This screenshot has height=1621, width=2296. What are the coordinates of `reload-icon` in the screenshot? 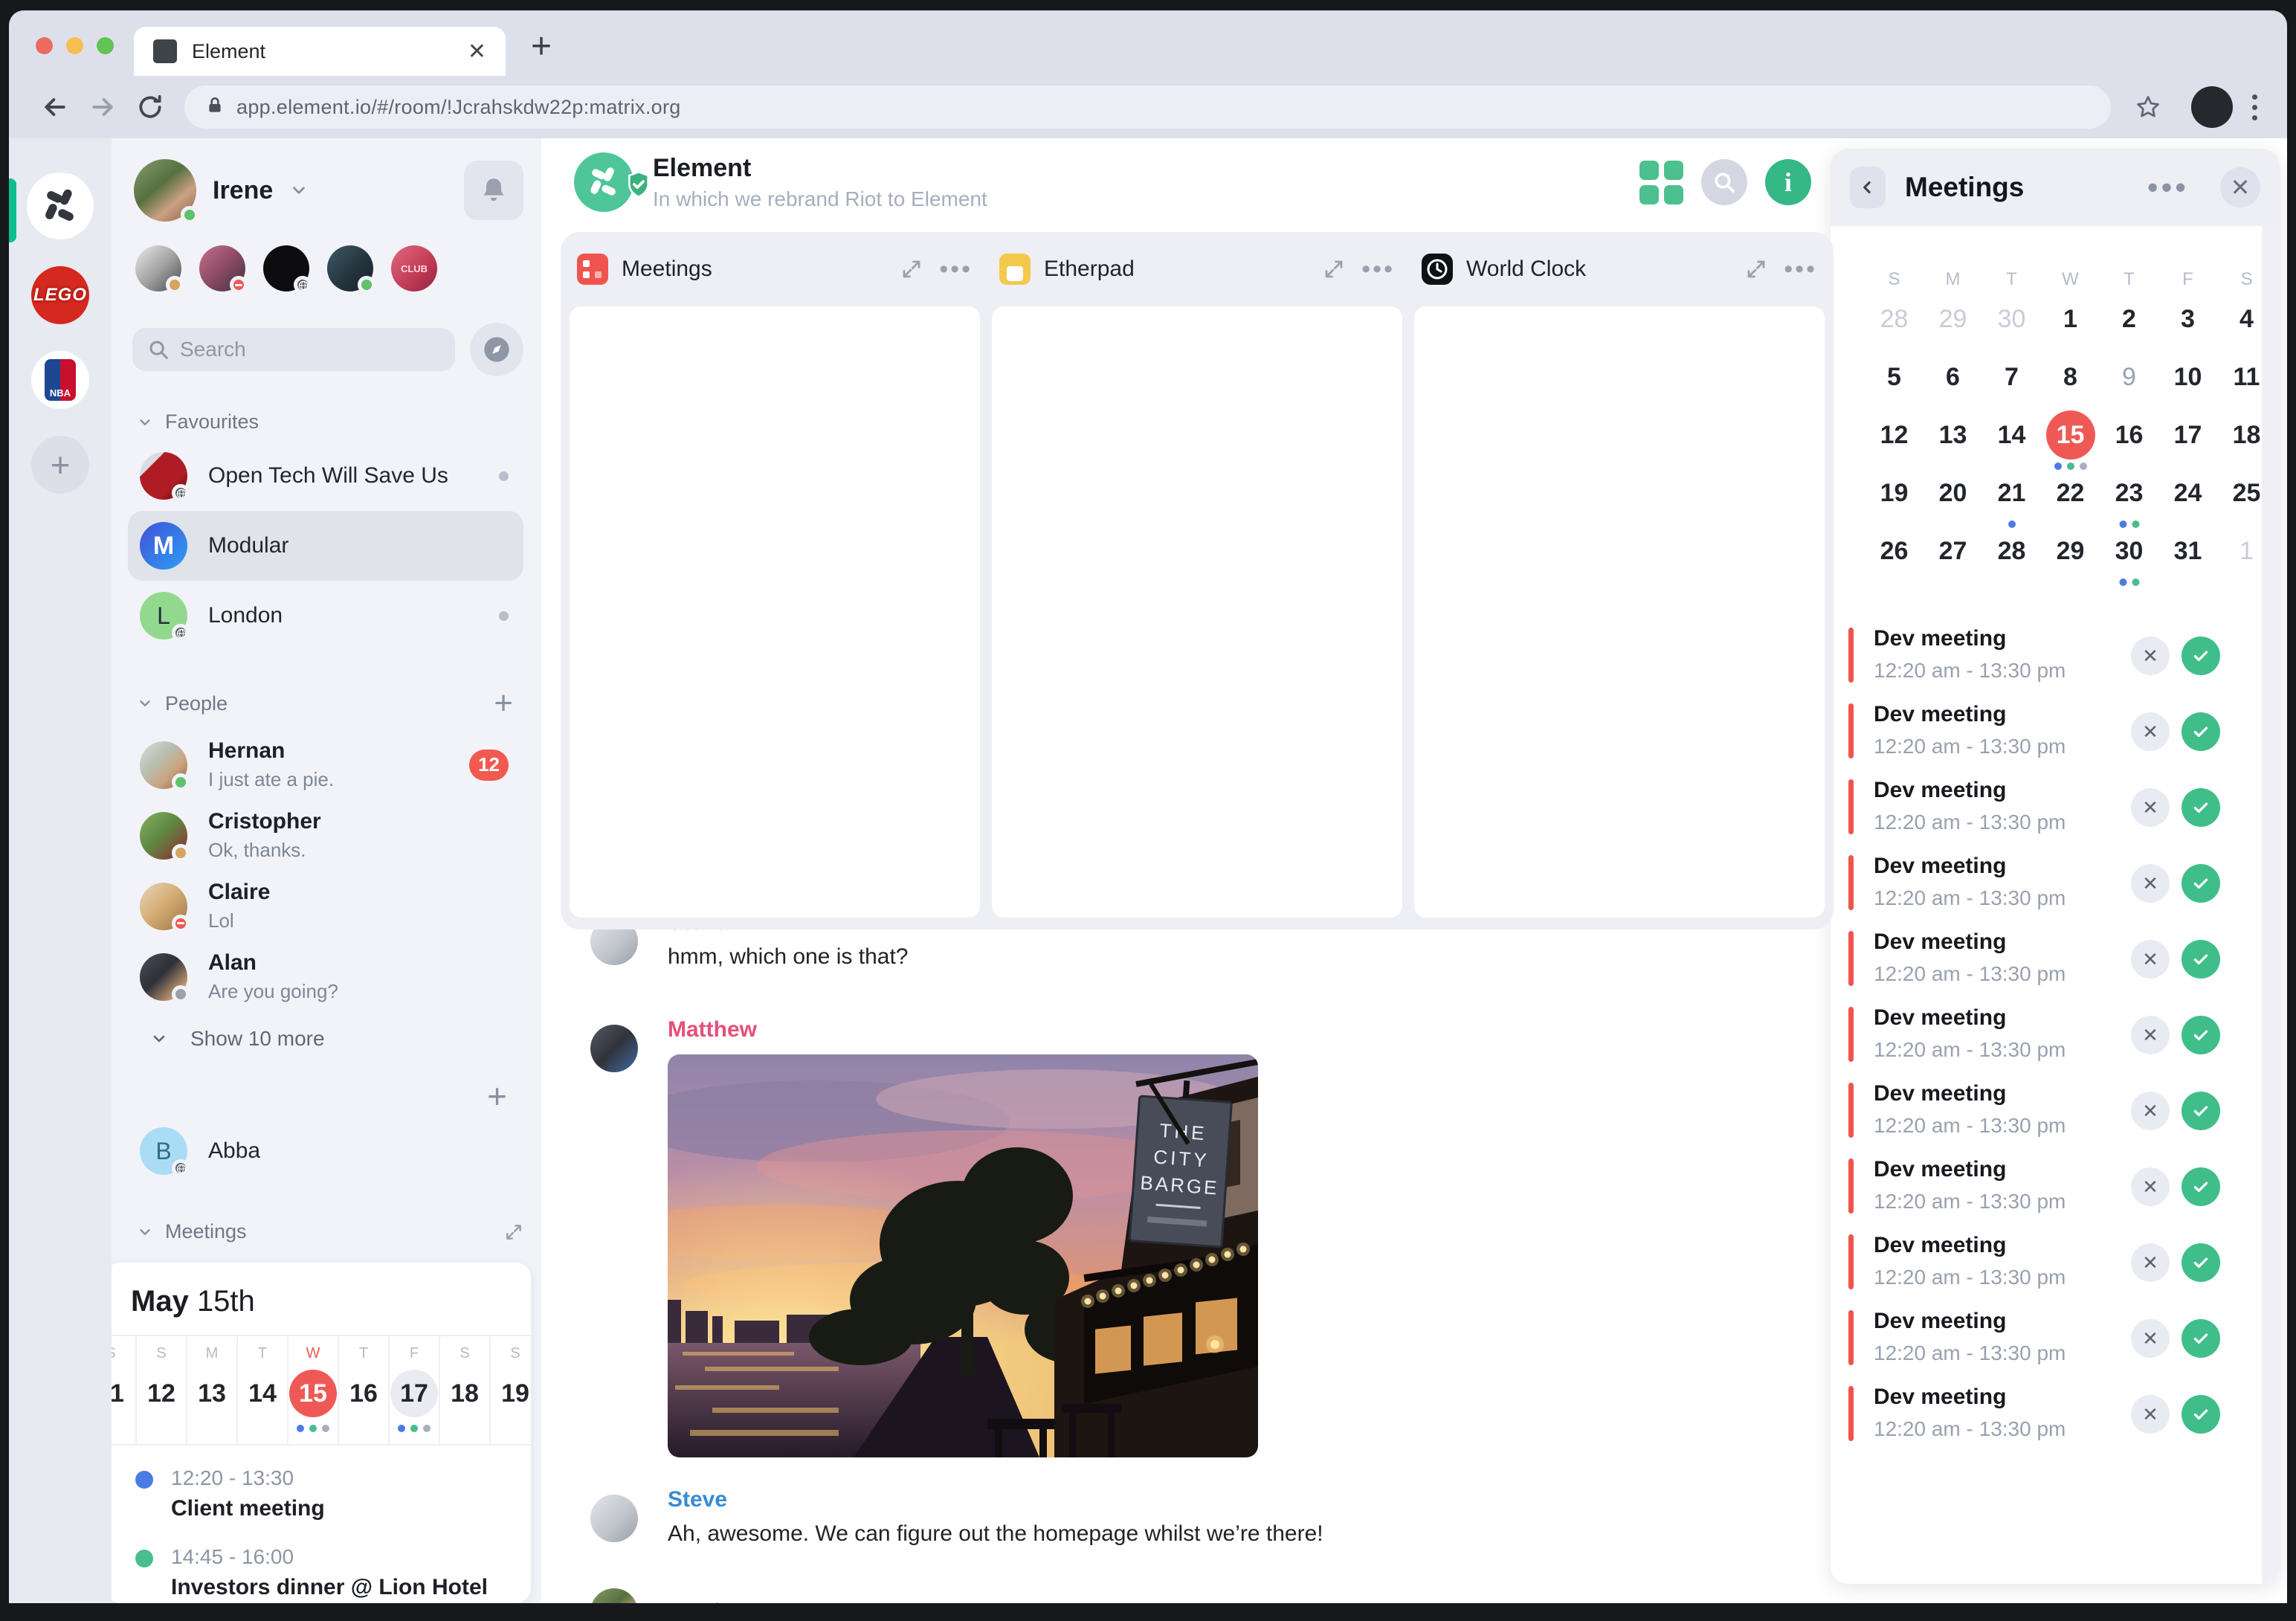 It's located at (150, 107).